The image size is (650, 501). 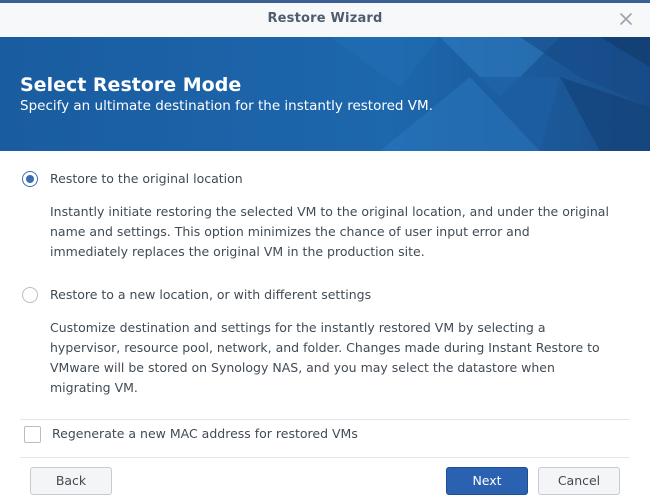 I want to click on banner-title: Select Restore Mode, so click(x=131, y=85).